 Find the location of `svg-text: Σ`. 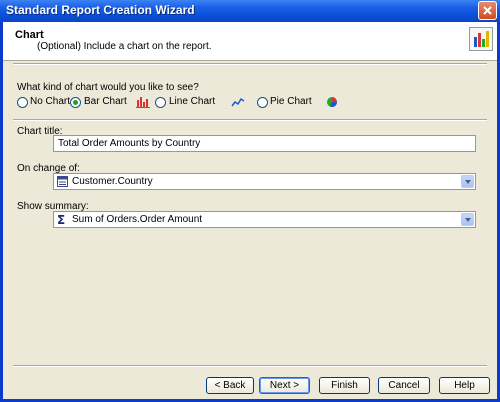

svg-text: Σ is located at coordinates (61, 219).